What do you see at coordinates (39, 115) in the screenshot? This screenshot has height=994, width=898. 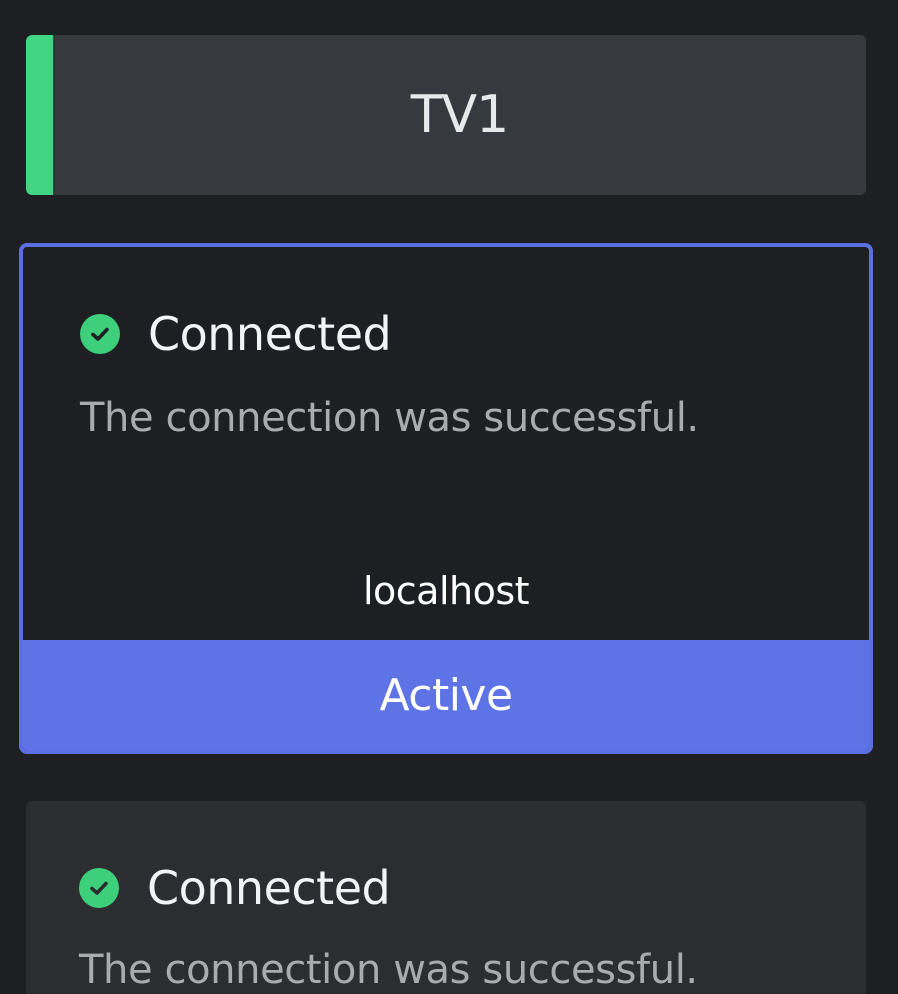 I see `group-accent-bar` at bounding box center [39, 115].